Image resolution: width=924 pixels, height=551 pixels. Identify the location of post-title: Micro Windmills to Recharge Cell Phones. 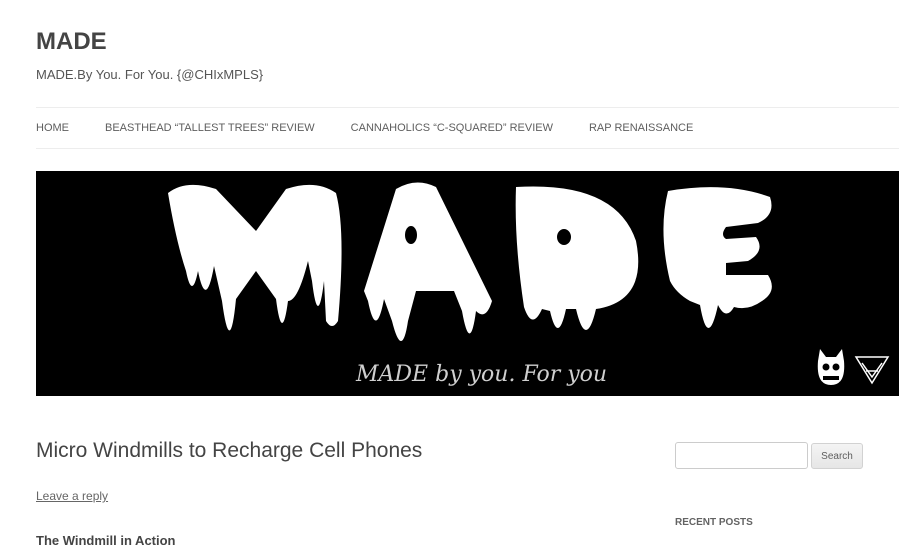
(229, 451).